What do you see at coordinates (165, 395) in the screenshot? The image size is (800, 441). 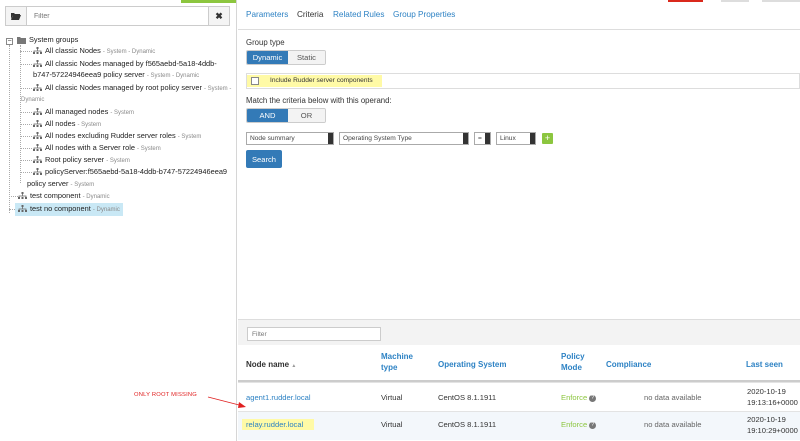 I see `annotation-text: ONLY ROOT MISSING` at bounding box center [165, 395].